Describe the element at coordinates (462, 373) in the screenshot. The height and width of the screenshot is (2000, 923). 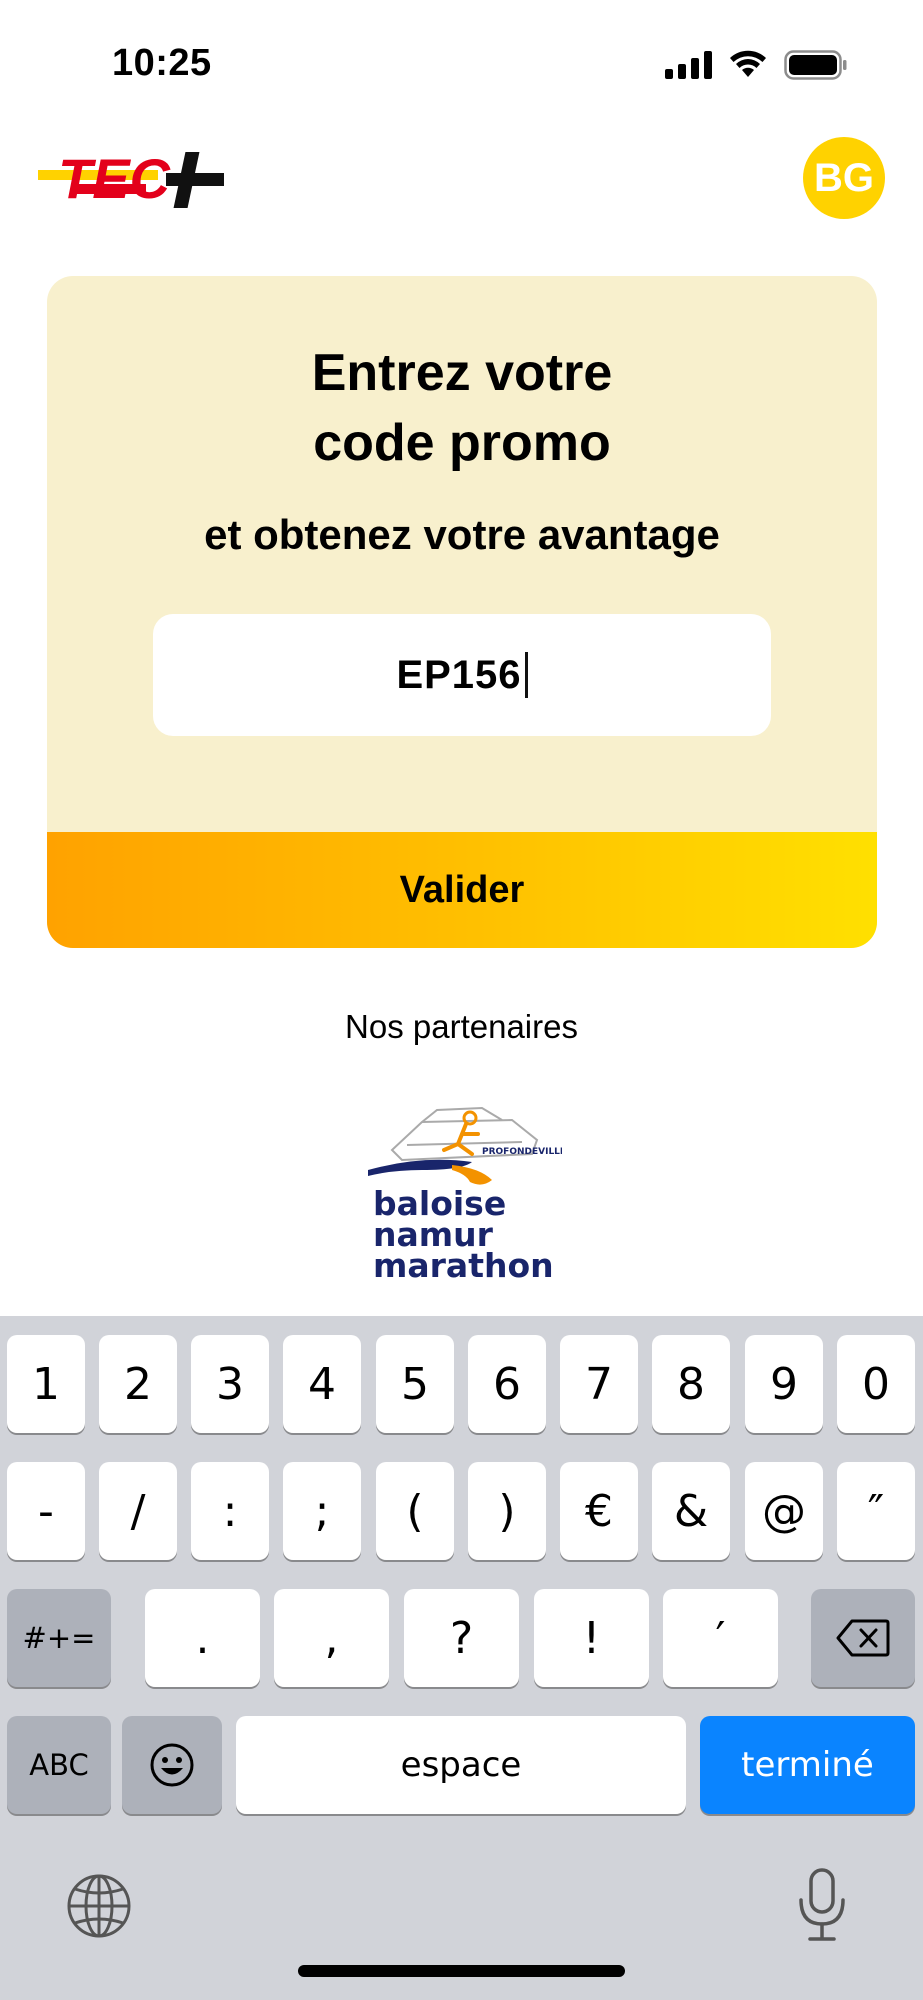
I see `promo-title-line1: Entrez votre` at that location.